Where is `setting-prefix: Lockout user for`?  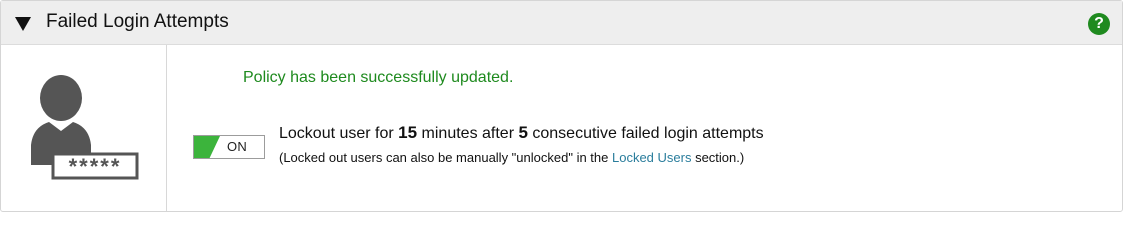
setting-prefix: Lockout user for is located at coordinates (339, 133).